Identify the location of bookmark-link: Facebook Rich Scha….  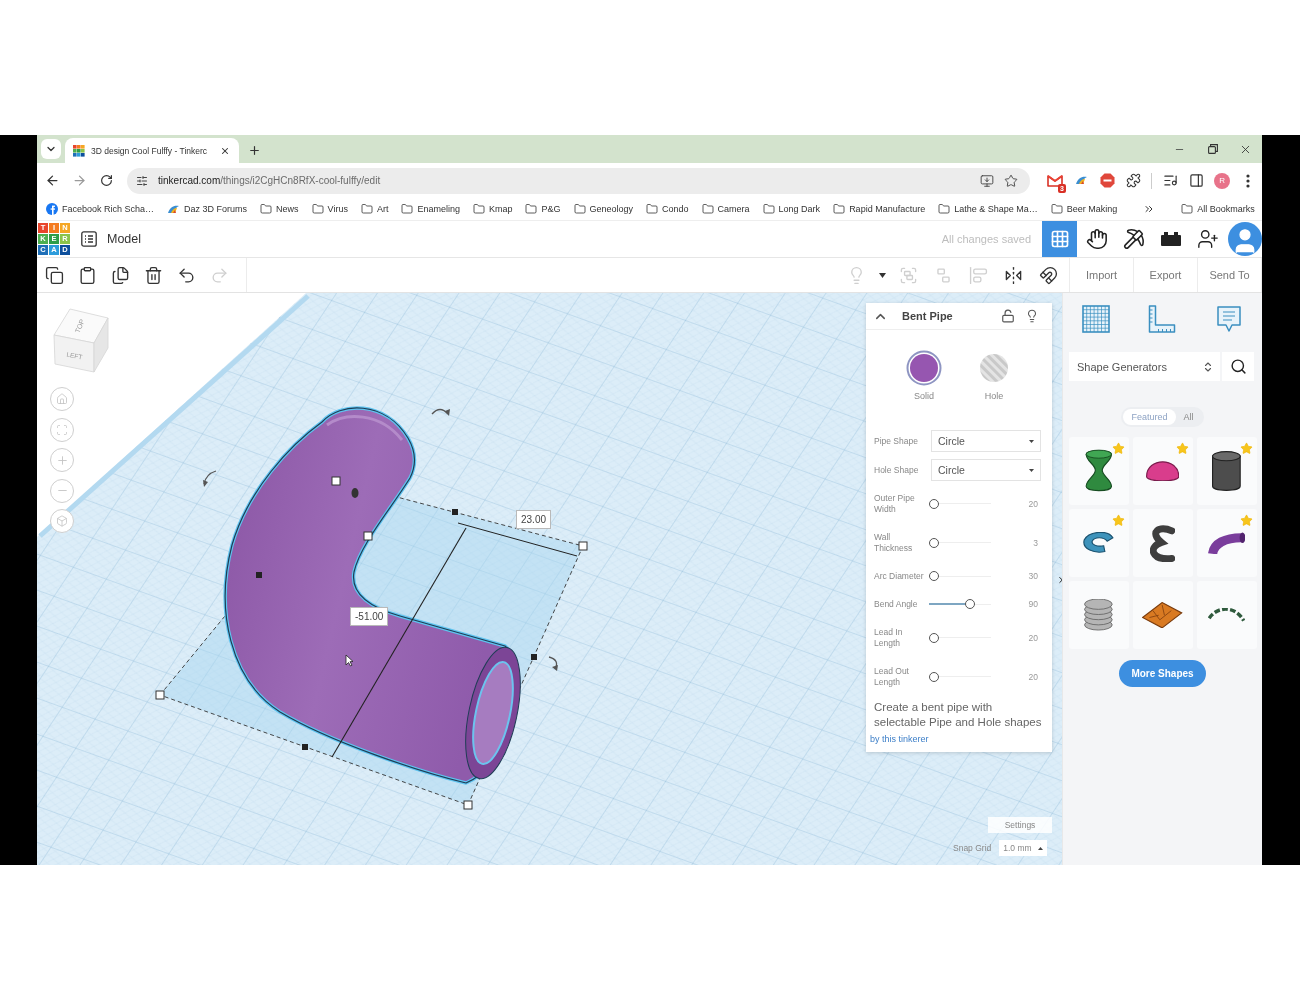
(100, 209).